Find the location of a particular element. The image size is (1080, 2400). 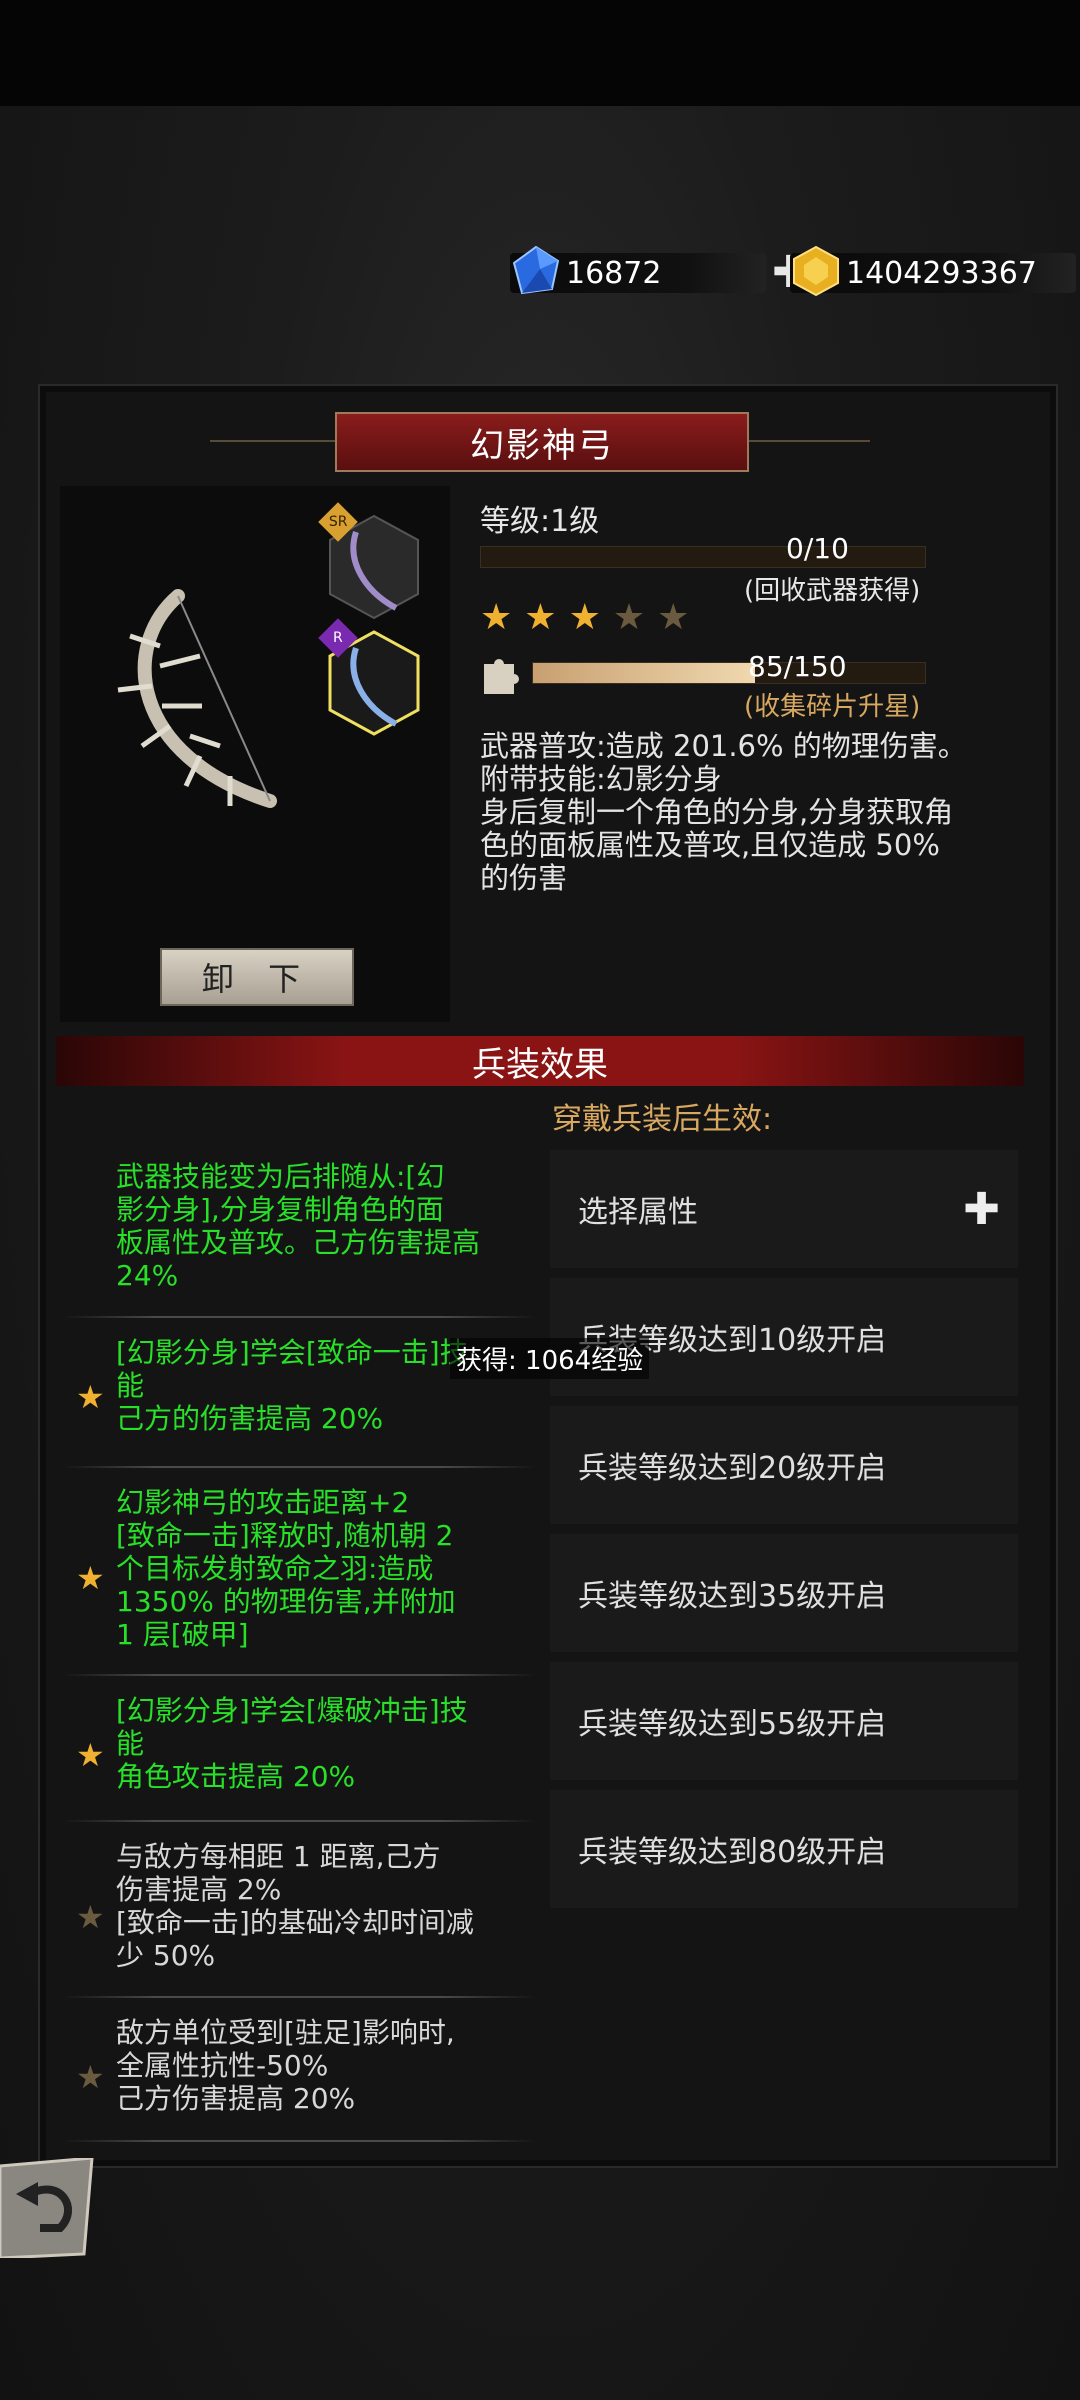

desc-line: 附带技能:幻影分身 is located at coordinates (601, 779).